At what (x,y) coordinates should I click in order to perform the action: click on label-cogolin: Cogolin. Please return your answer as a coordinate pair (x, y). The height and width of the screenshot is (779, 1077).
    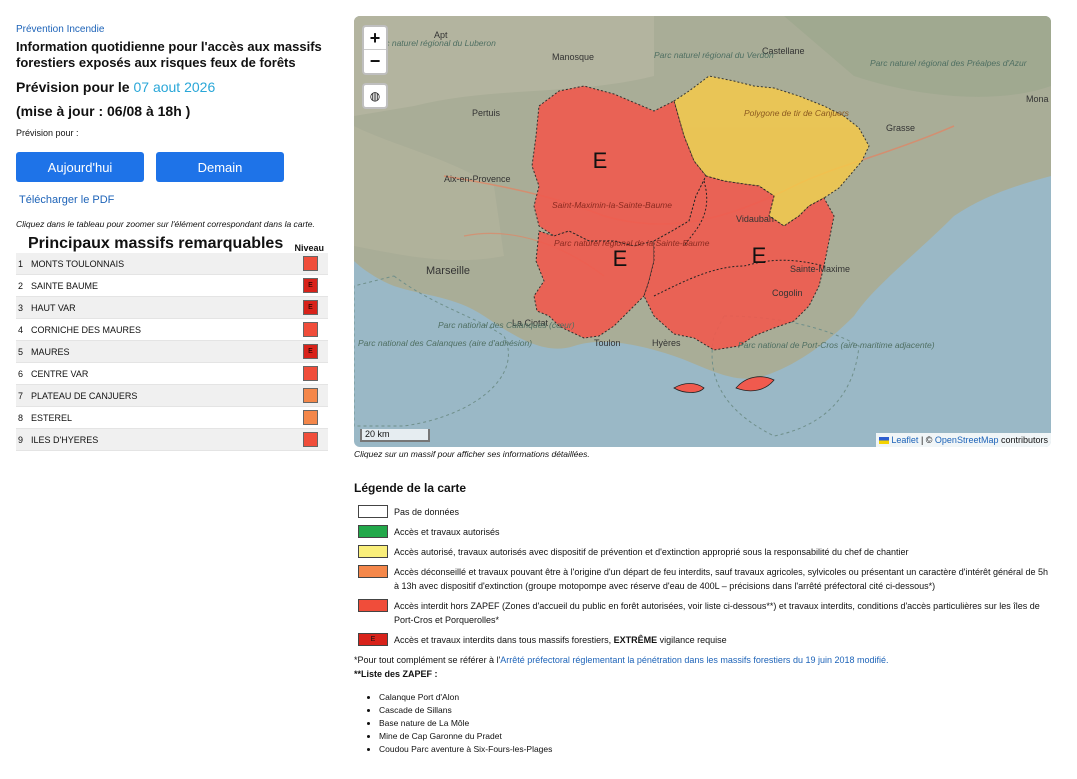
    Looking at the image, I should click on (787, 293).